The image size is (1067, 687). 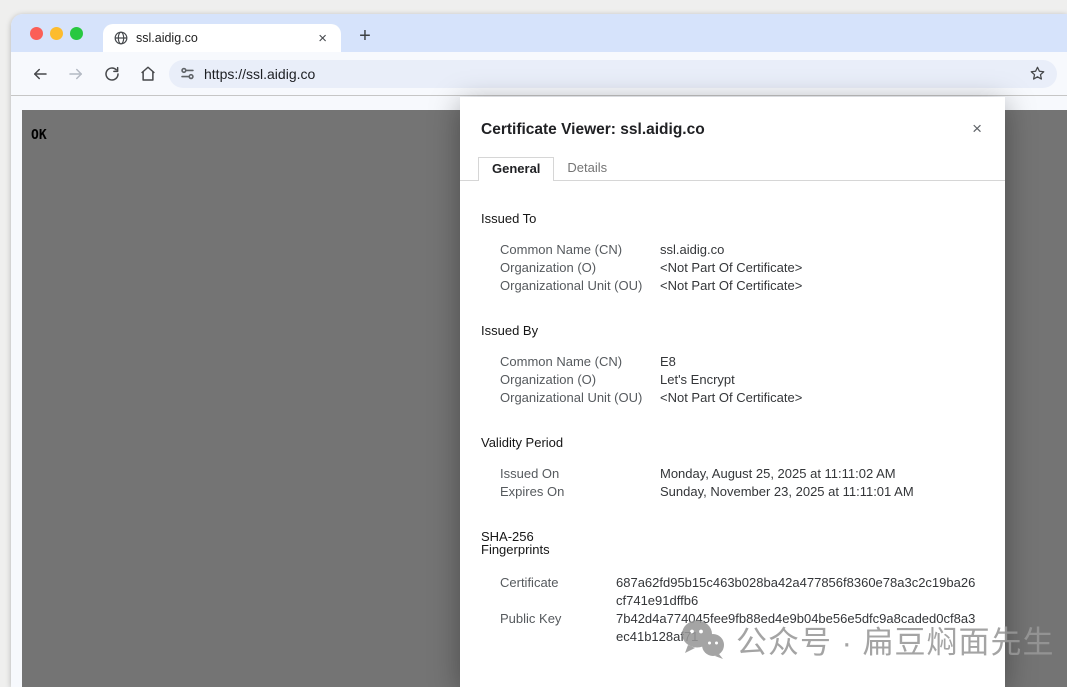 I want to click on dialog-title: Certificate Viewer: ssl.aidig.co, so click(x=593, y=129).